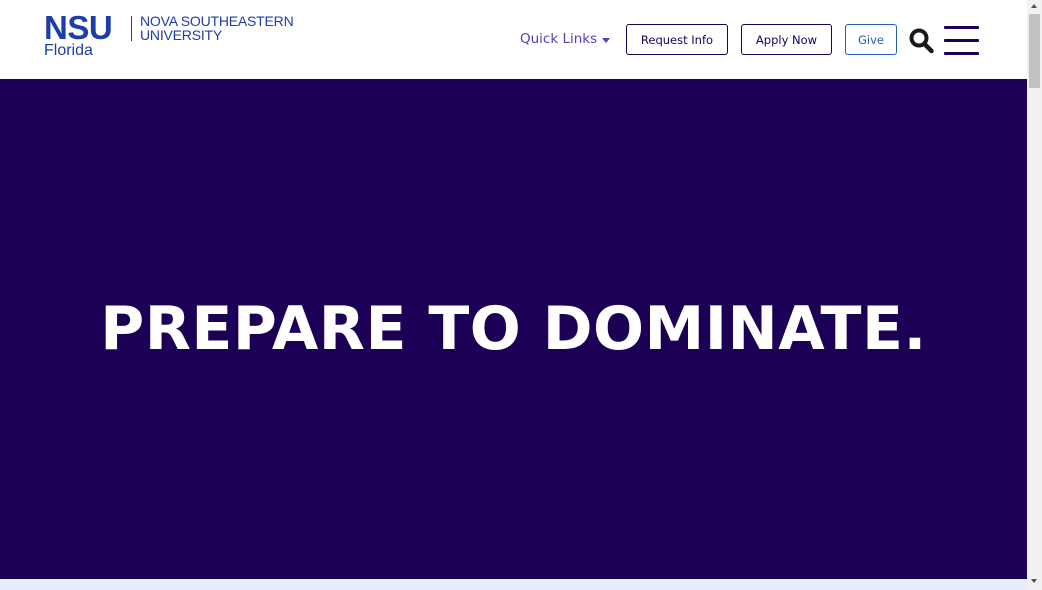  What do you see at coordinates (181, 35) in the screenshot?
I see `logo-university-line2: UNIVERSITY` at bounding box center [181, 35].